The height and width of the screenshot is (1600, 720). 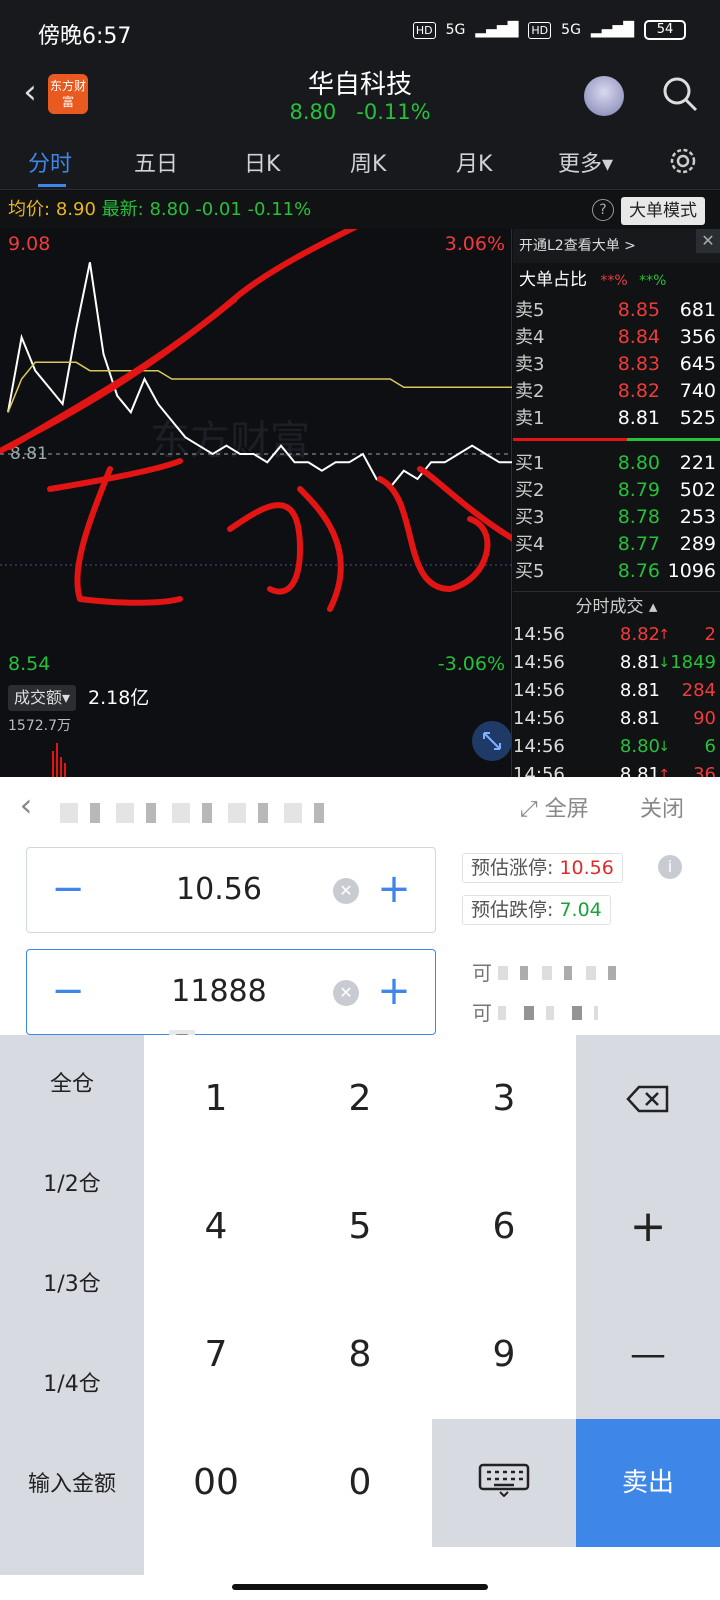 What do you see at coordinates (156, 162) in the screenshot?
I see `tab-five-day: 五日` at bounding box center [156, 162].